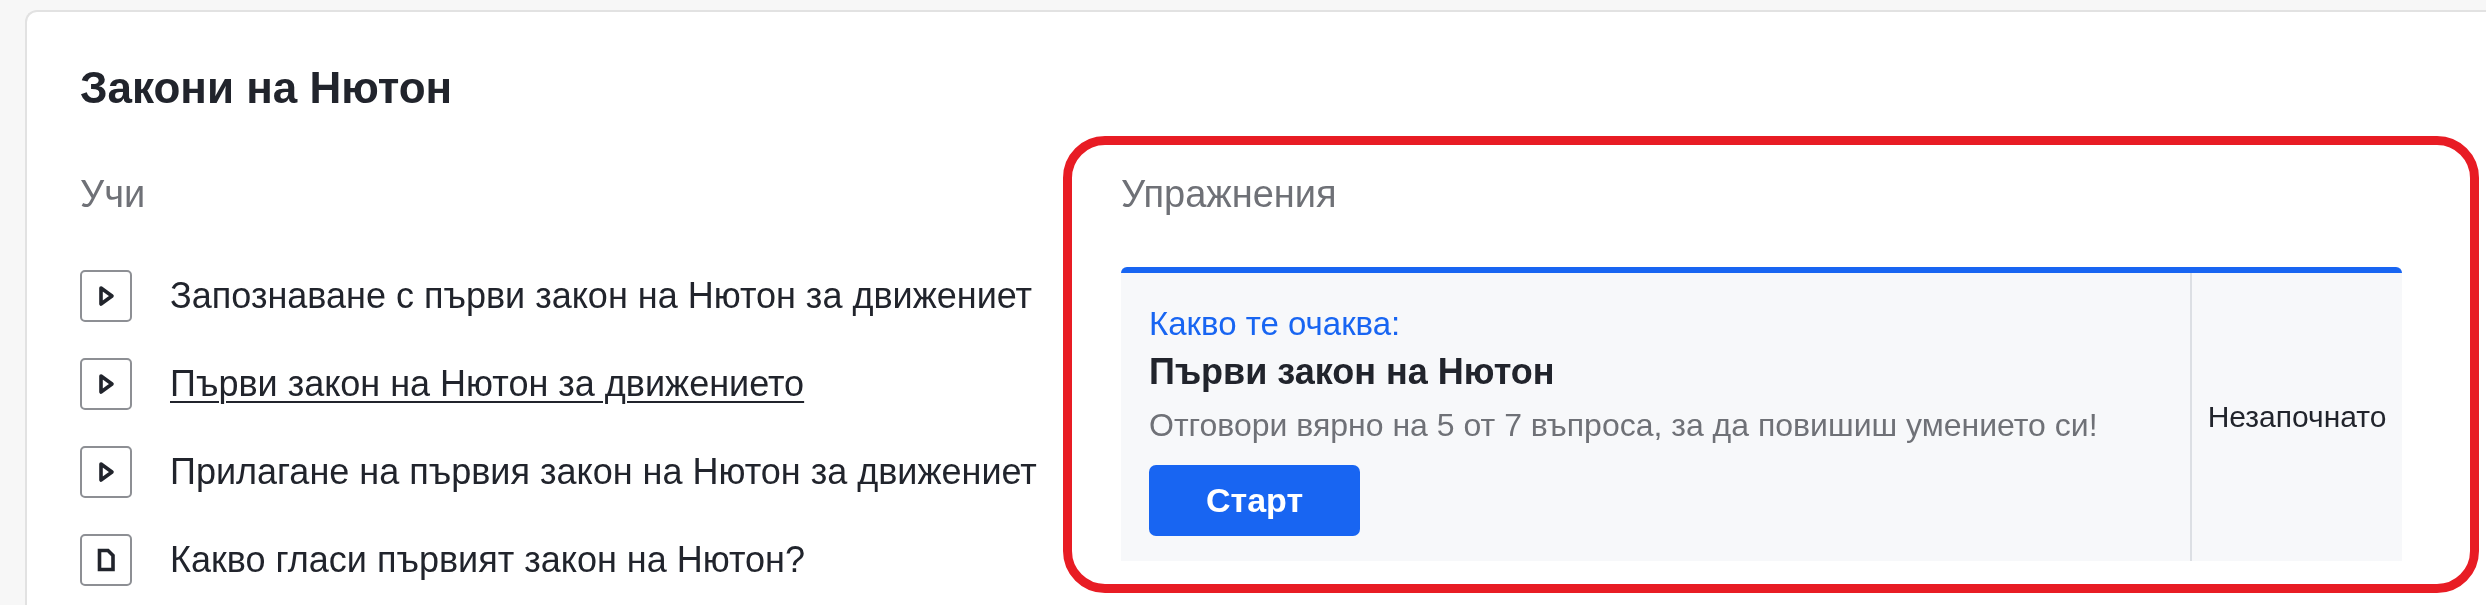 This screenshot has width=2486, height=605. What do you see at coordinates (267, 88) in the screenshot?
I see `lesson-title: Закони на Нютон` at bounding box center [267, 88].